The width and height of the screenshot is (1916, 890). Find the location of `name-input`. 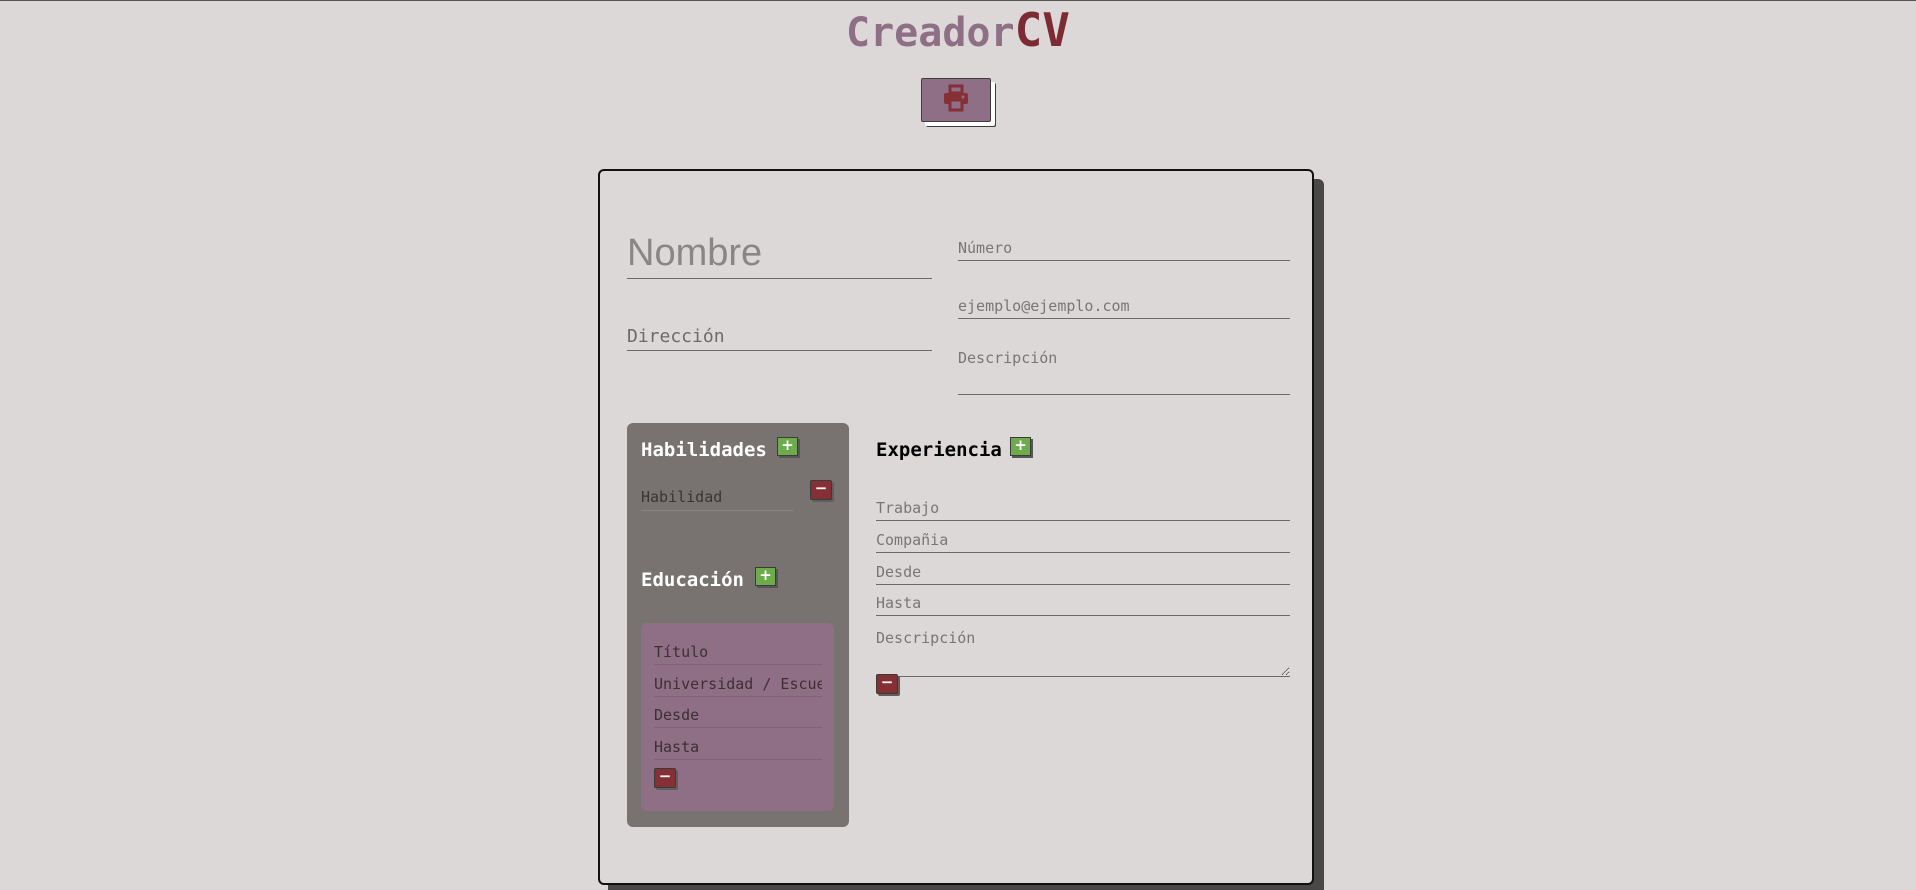

name-input is located at coordinates (779, 254).